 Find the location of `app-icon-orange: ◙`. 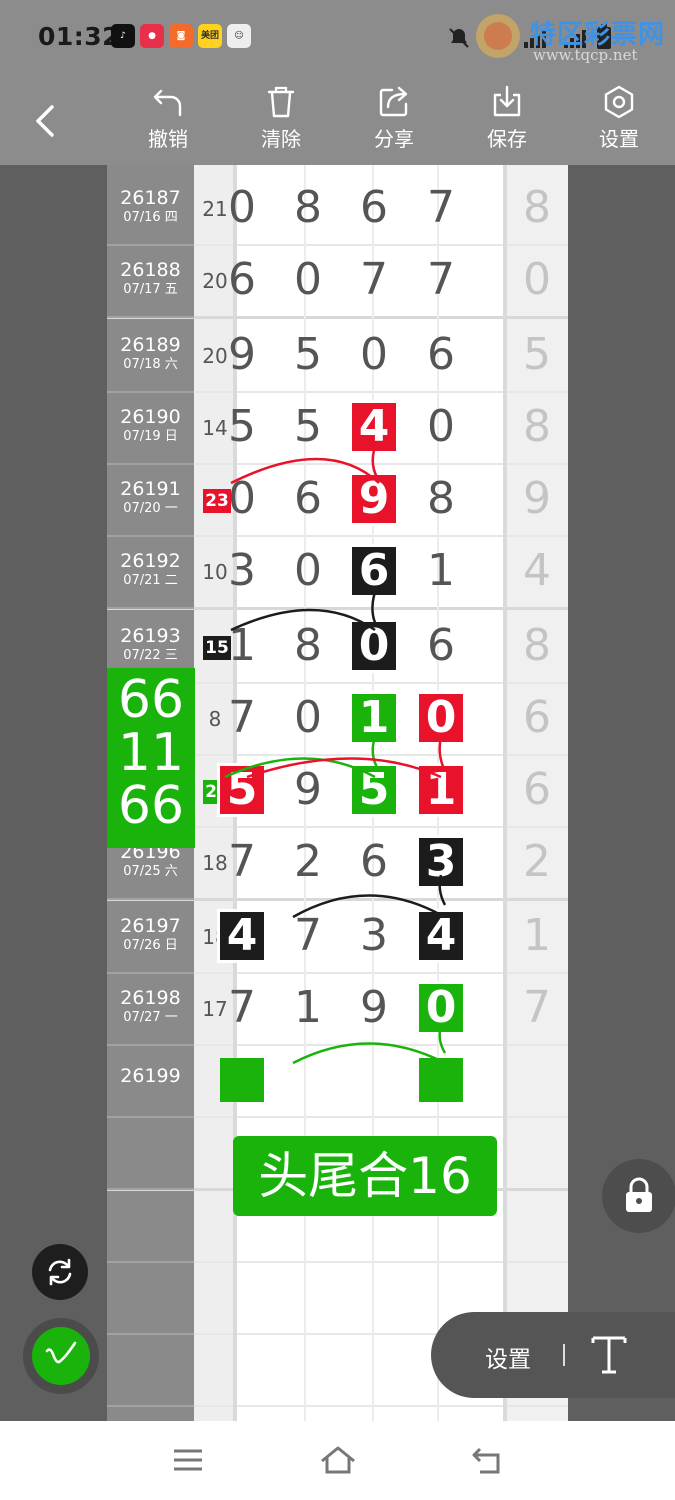

app-icon-orange: ◙ is located at coordinates (181, 36).